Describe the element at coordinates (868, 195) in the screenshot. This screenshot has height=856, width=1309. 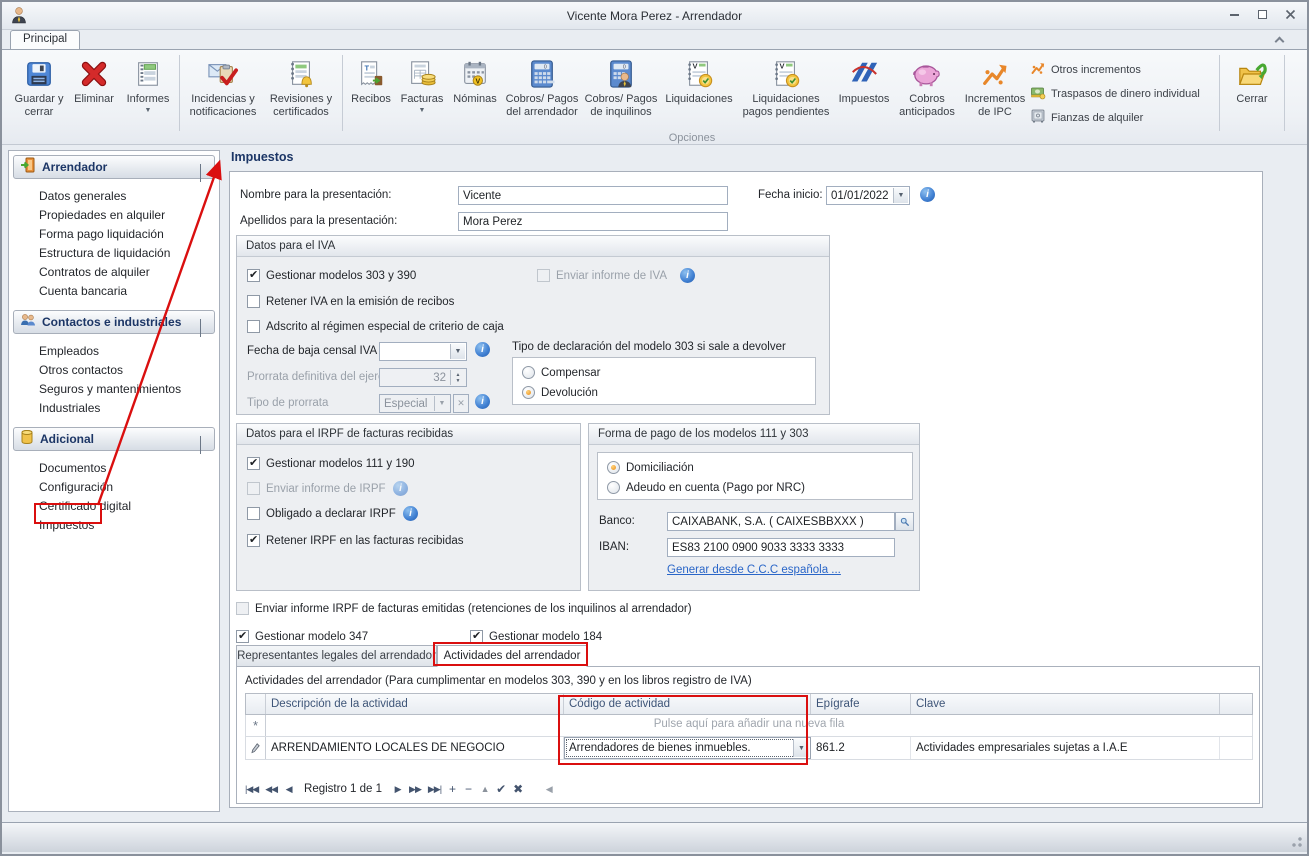
I see `fecha-inicio-combo: 01/01/2022 ▼` at that location.